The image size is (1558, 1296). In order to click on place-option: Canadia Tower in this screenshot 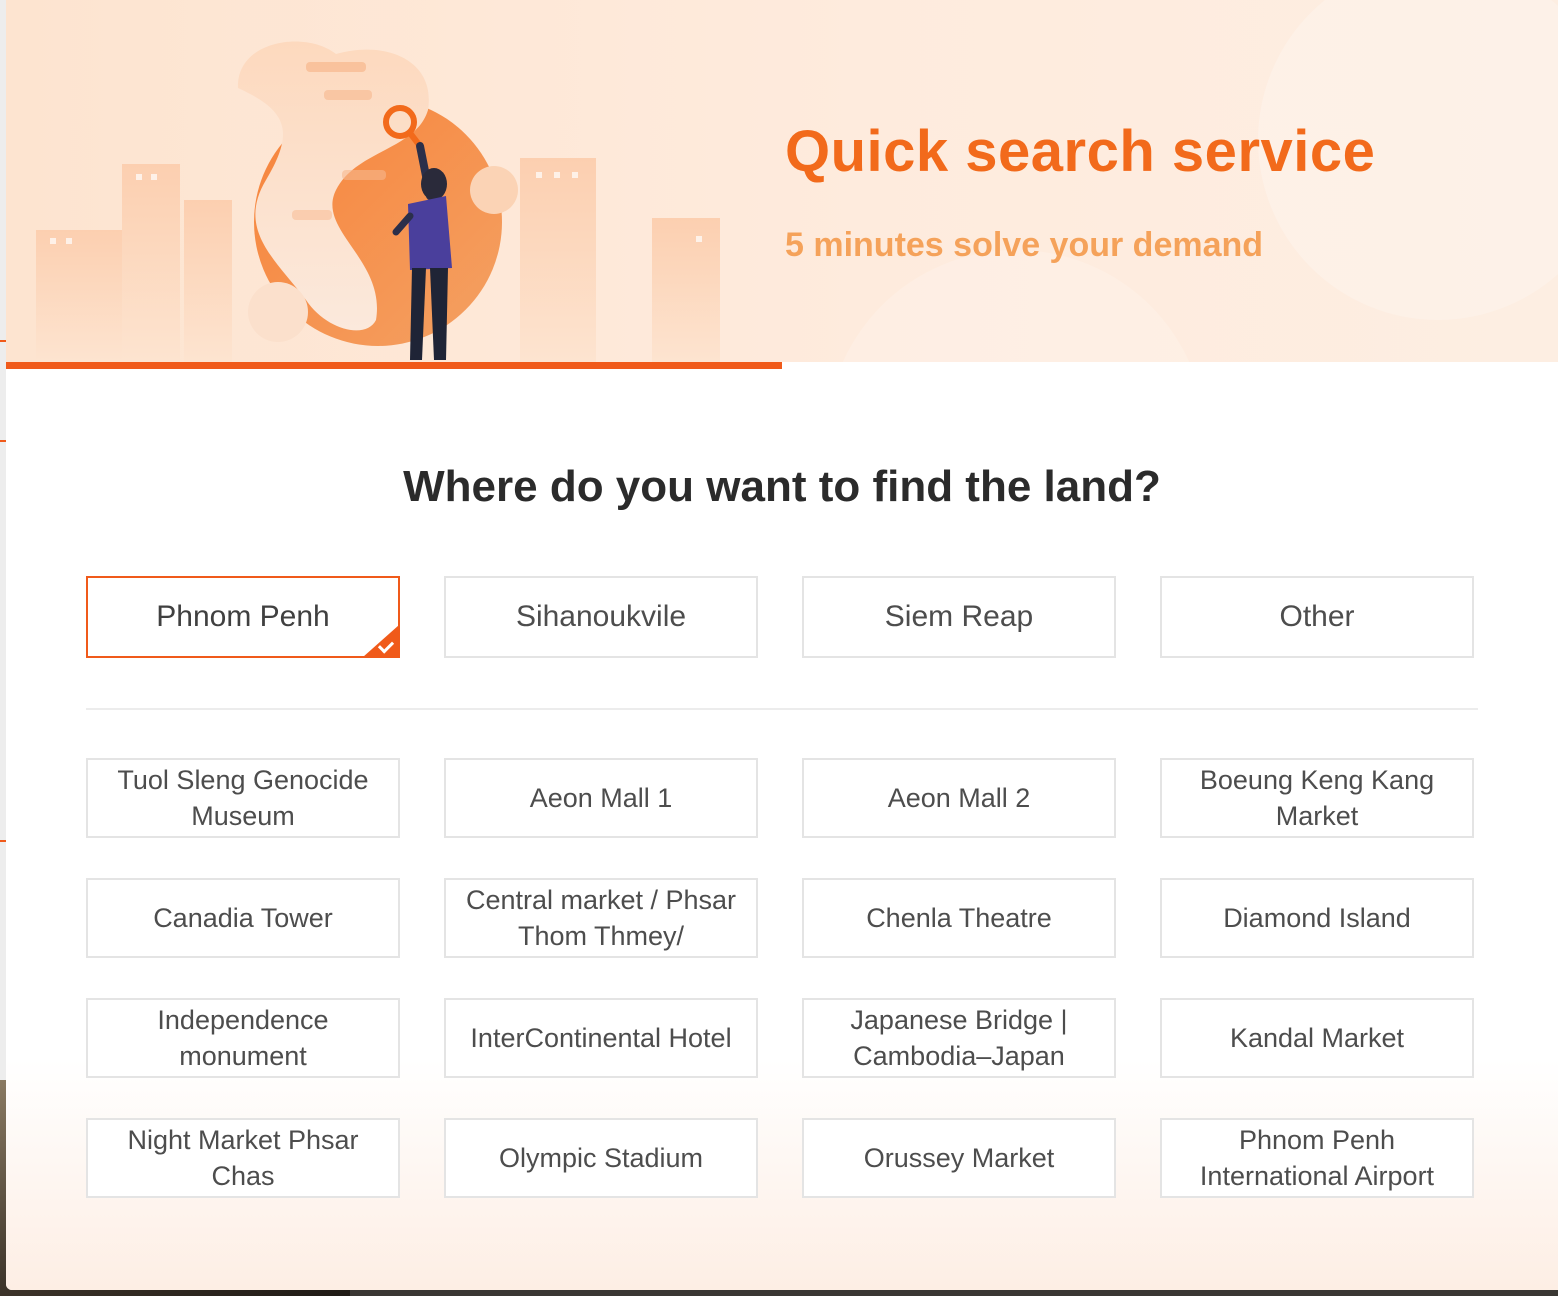, I will do `click(243, 918)`.